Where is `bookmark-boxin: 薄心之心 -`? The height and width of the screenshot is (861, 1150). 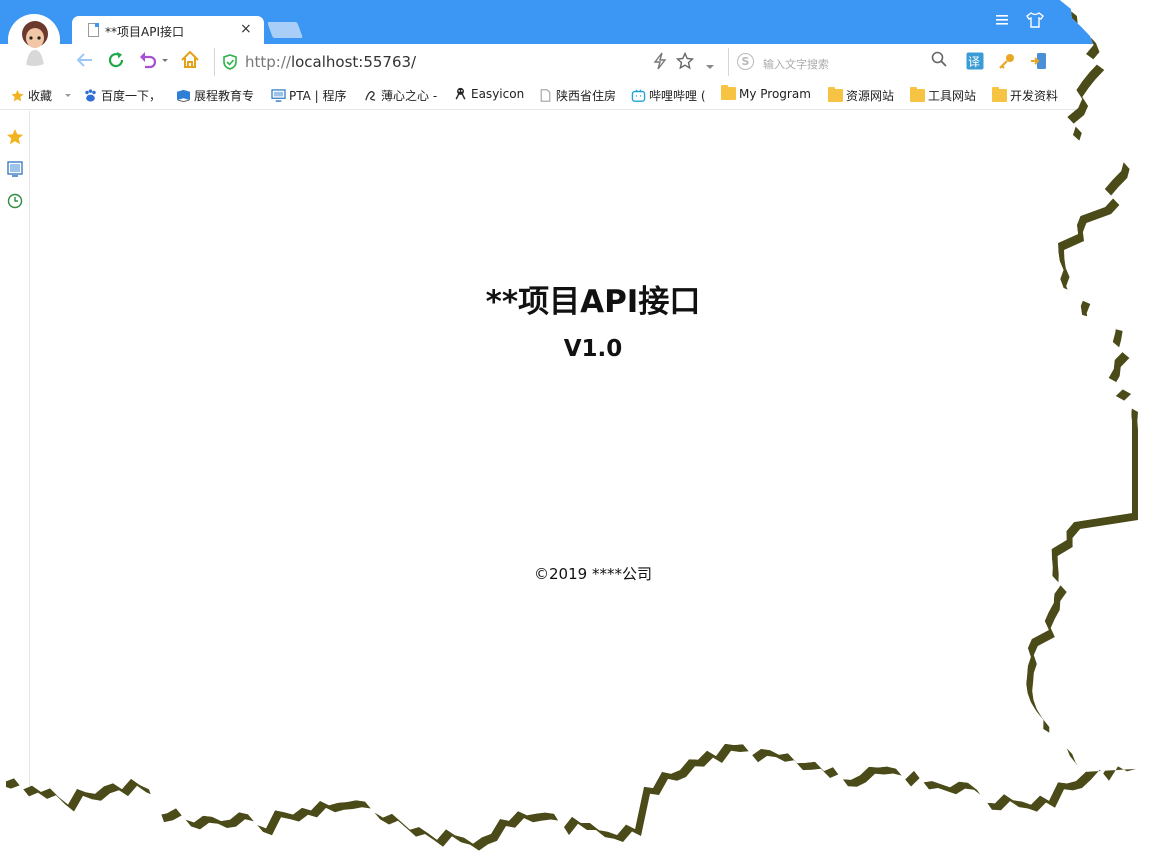 bookmark-boxin: 薄心之心 - is located at coordinates (400, 95).